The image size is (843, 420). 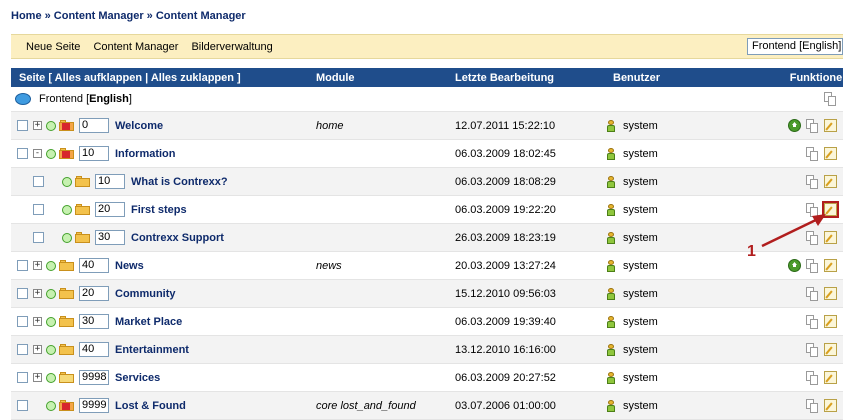 What do you see at coordinates (526, 77) in the screenshot?
I see `header-letzte-bearbeitung: Letzte Bearbeitung` at bounding box center [526, 77].